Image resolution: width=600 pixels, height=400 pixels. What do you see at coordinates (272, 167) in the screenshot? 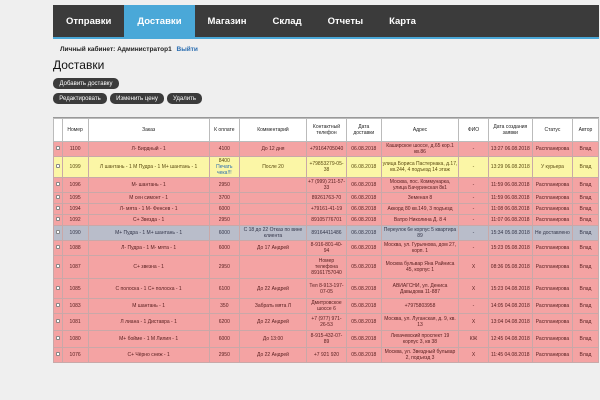
I see `cell-comment: После 20` at bounding box center [272, 167].